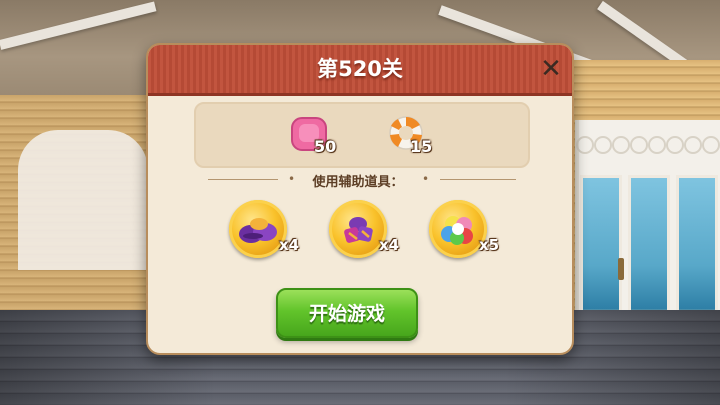  What do you see at coordinates (83, 200) in the screenshot?
I see `left-wall-panel` at bounding box center [83, 200].